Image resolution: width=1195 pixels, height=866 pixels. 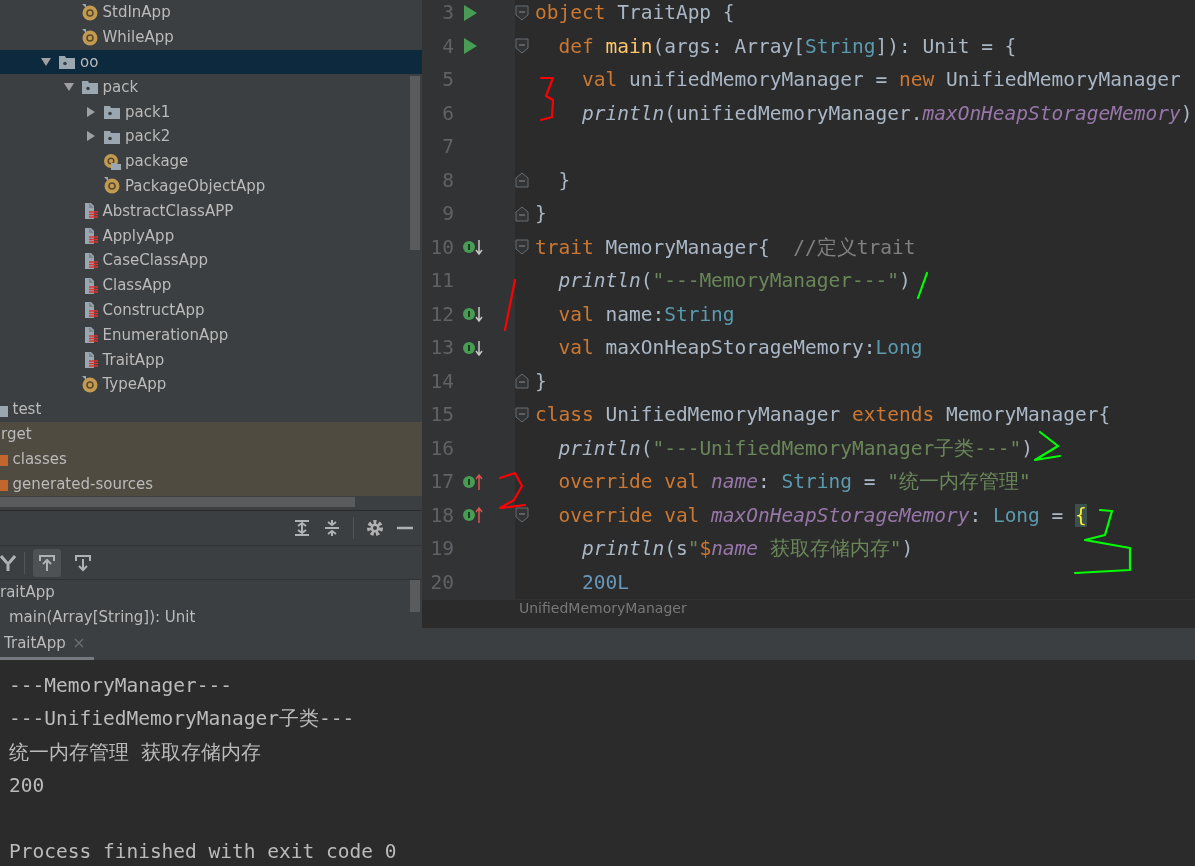 I want to click on arrow-up-icon, so click(x=47, y=562).